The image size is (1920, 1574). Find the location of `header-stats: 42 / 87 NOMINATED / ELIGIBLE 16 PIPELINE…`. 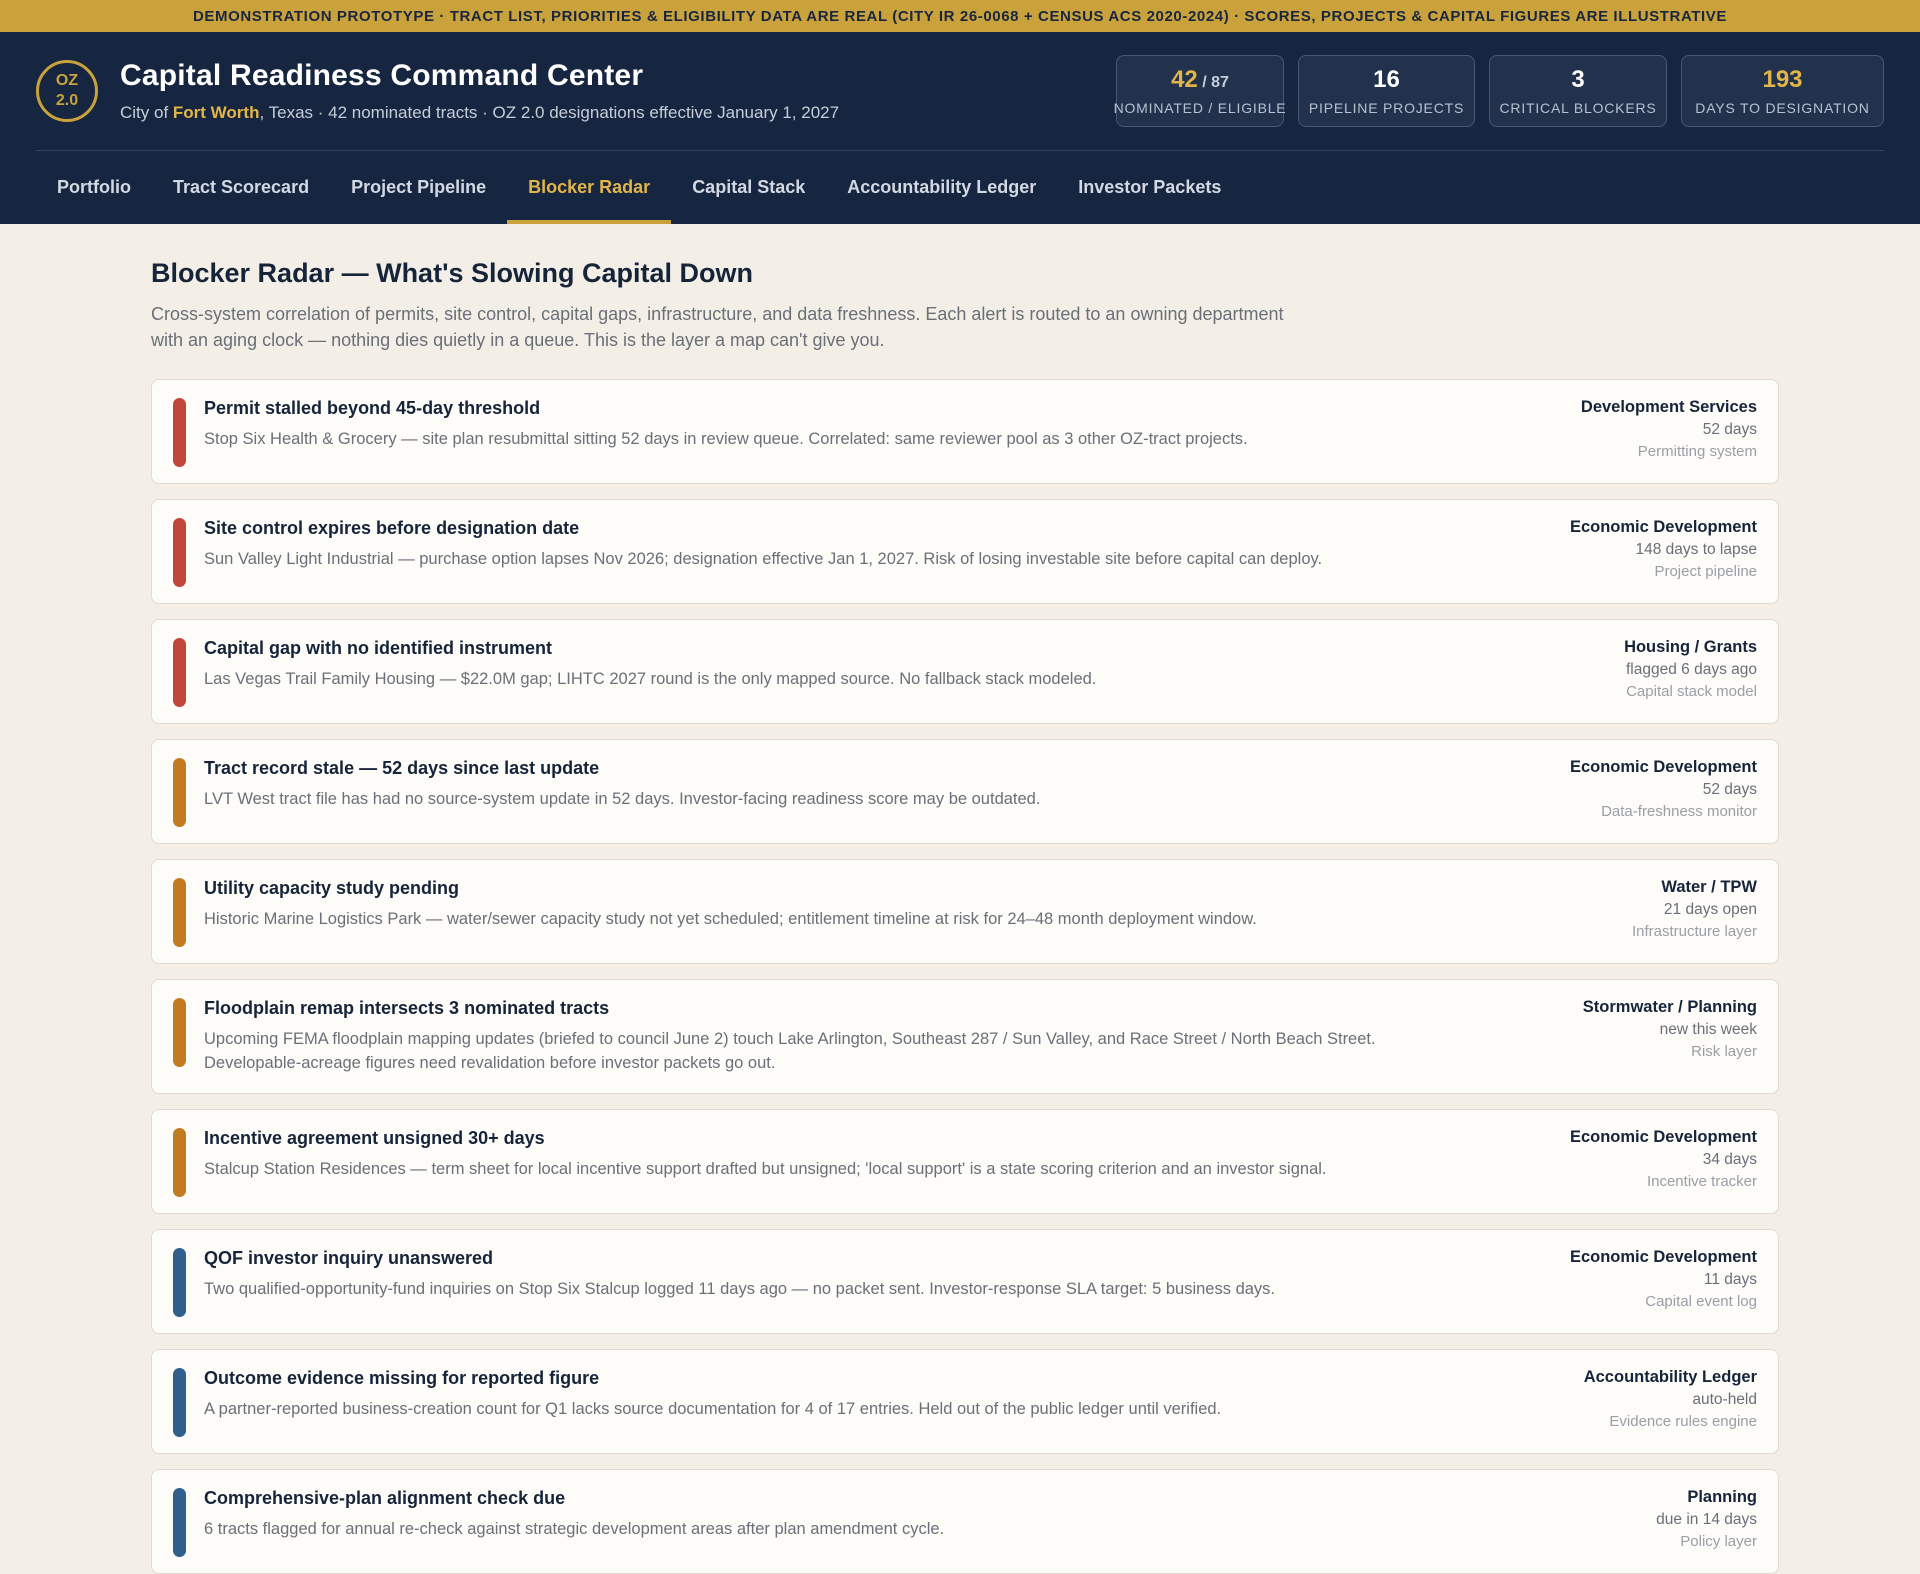

header-stats: 42 / 87 NOMINATED / ELIGIBLE 16 PIPELINE… is located at coordinates (1499, 91).